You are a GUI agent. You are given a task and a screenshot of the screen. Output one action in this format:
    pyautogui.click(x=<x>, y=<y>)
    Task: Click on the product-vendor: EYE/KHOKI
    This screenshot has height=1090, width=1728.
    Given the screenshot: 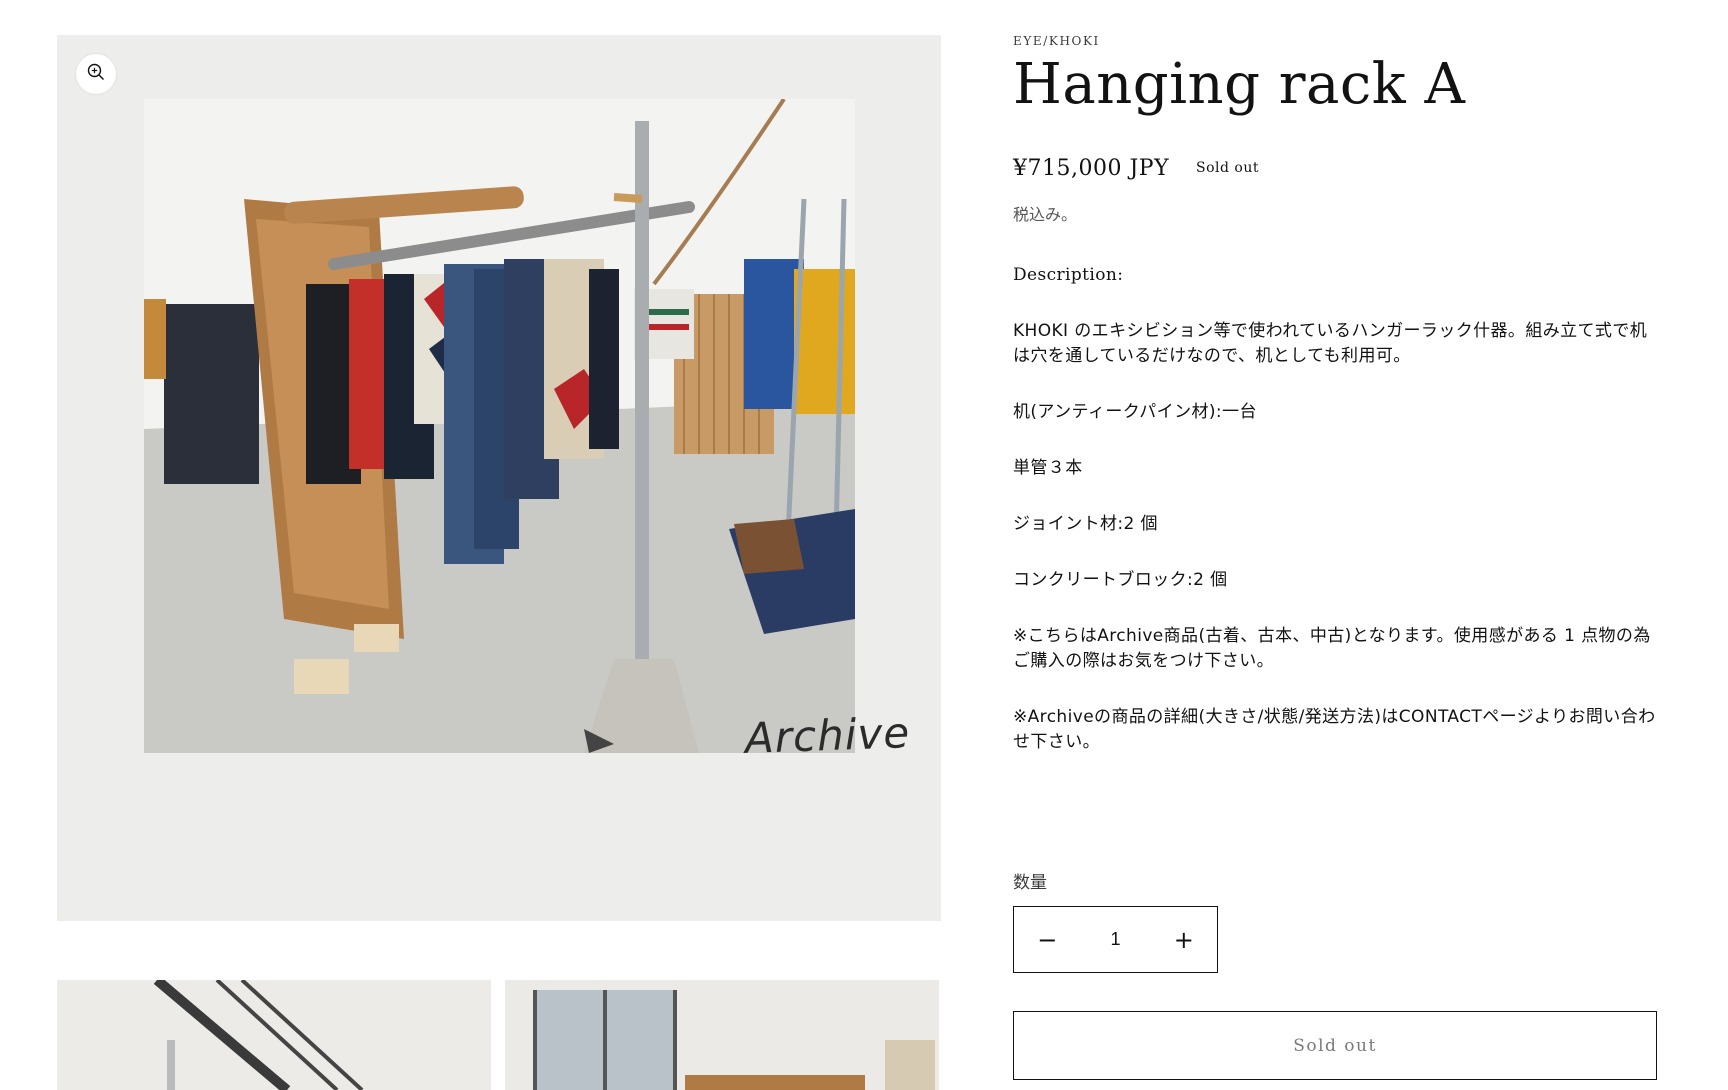 What is the action you would take?
    pyautogui.click(x=1056, y=41)
    